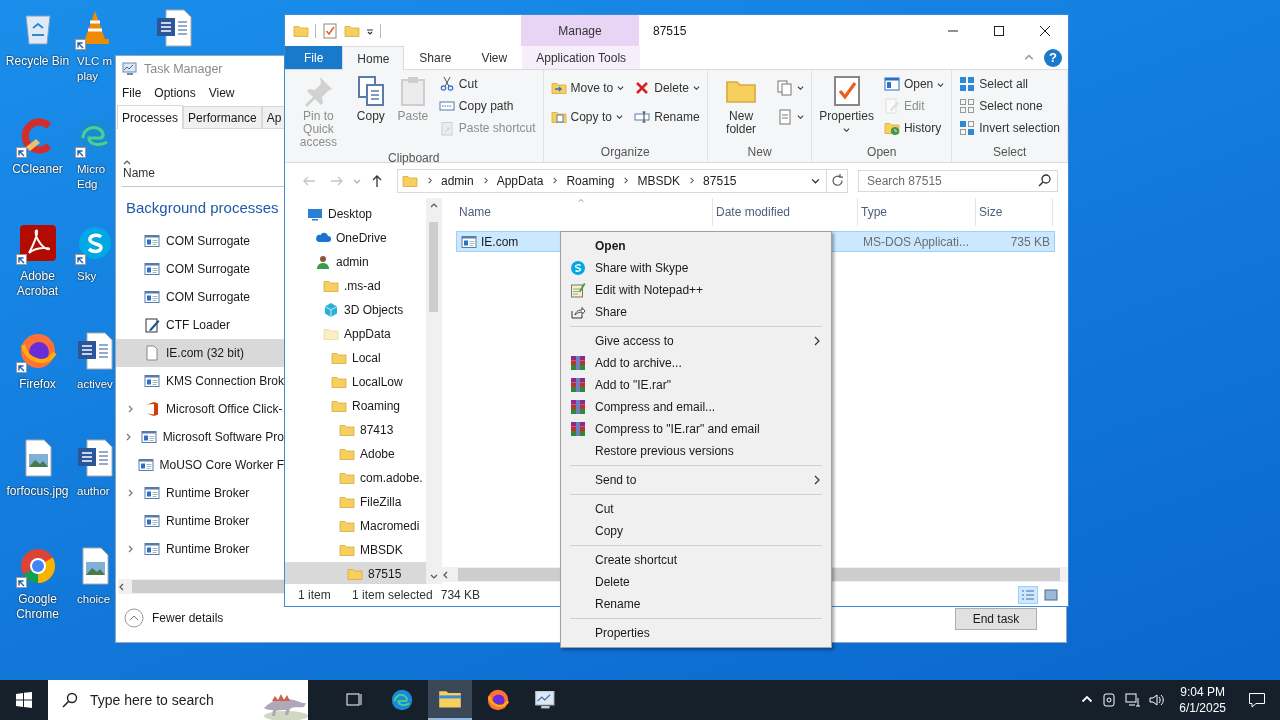  I want to click on ribbon-button: Properties, so click(846, 104).